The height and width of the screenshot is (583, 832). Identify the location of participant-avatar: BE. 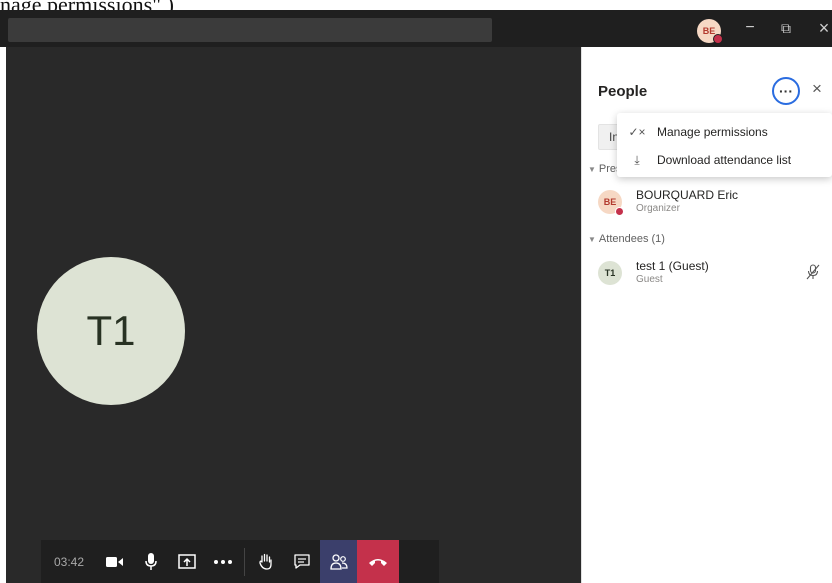
(611, 203).